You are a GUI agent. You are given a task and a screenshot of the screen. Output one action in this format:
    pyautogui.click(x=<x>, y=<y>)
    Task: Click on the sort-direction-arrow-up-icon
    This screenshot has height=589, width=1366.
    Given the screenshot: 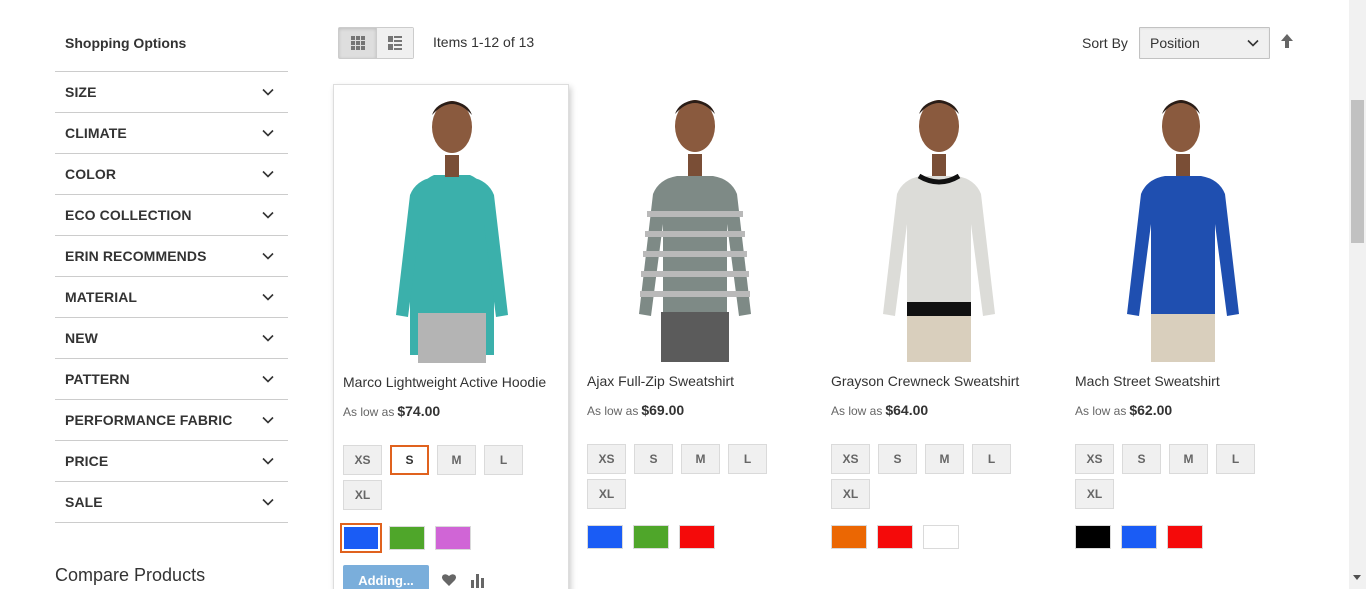 What is the action you would take?
    pyautogui.click(x=1287, y=41)
    